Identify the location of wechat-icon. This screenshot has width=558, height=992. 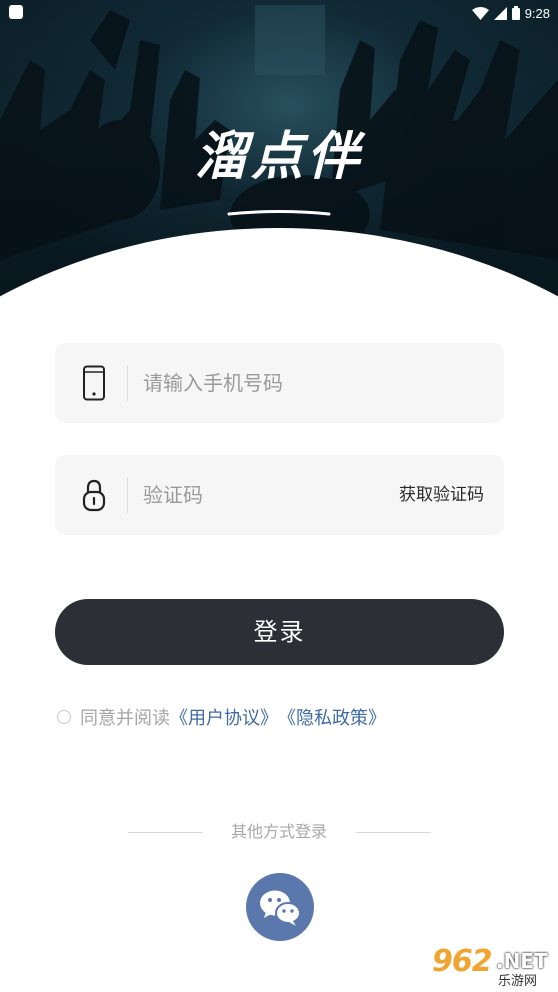
(280, 908).